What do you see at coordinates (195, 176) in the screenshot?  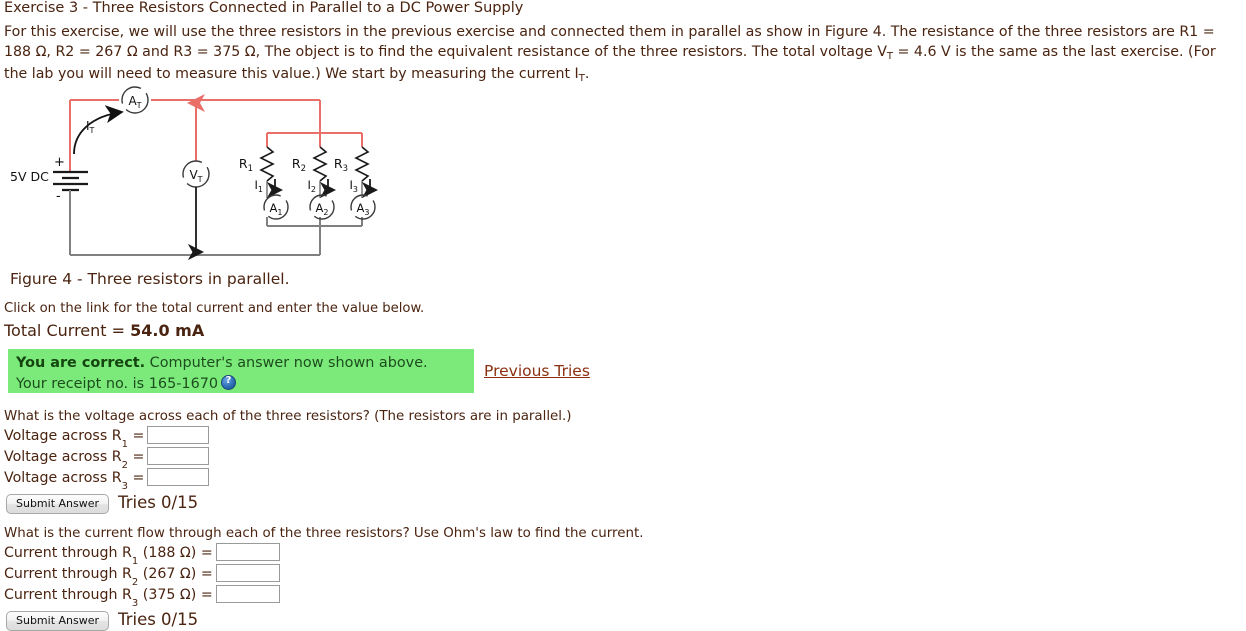 I see `voltmeter-label: VT` at bounding box center [195, 176].